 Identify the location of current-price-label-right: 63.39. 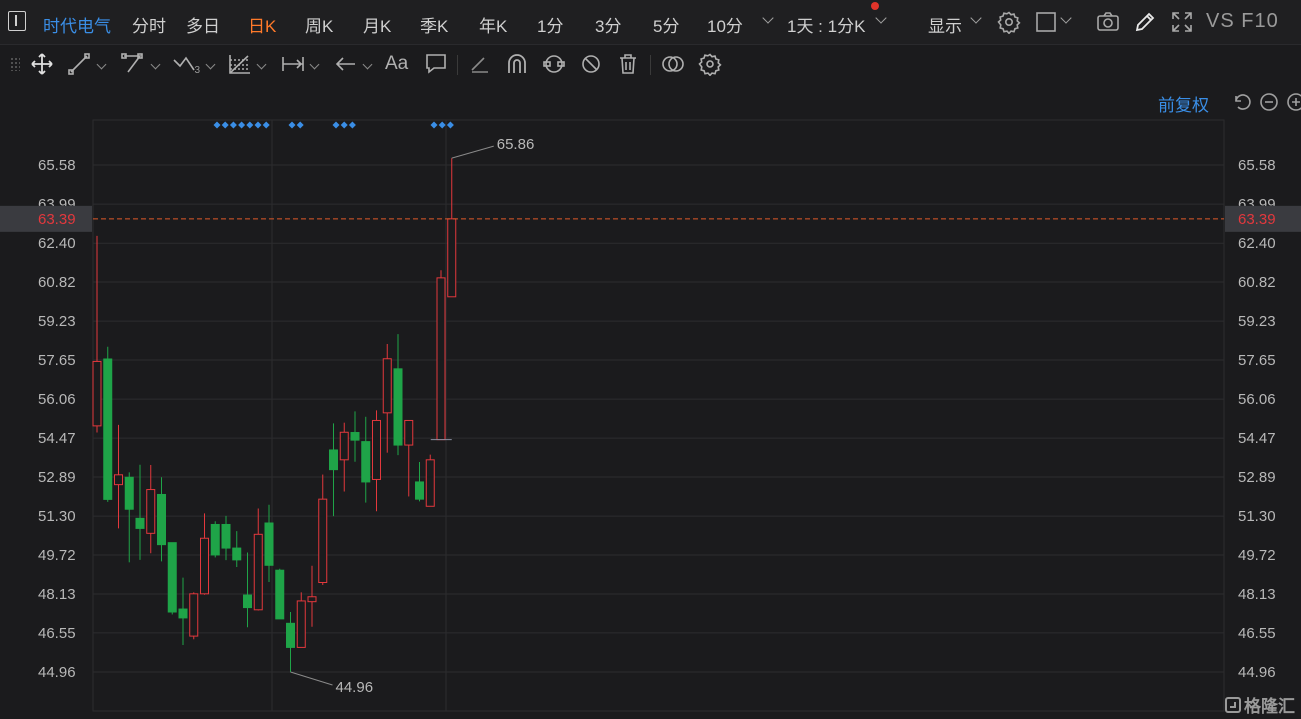
(1257, 219).